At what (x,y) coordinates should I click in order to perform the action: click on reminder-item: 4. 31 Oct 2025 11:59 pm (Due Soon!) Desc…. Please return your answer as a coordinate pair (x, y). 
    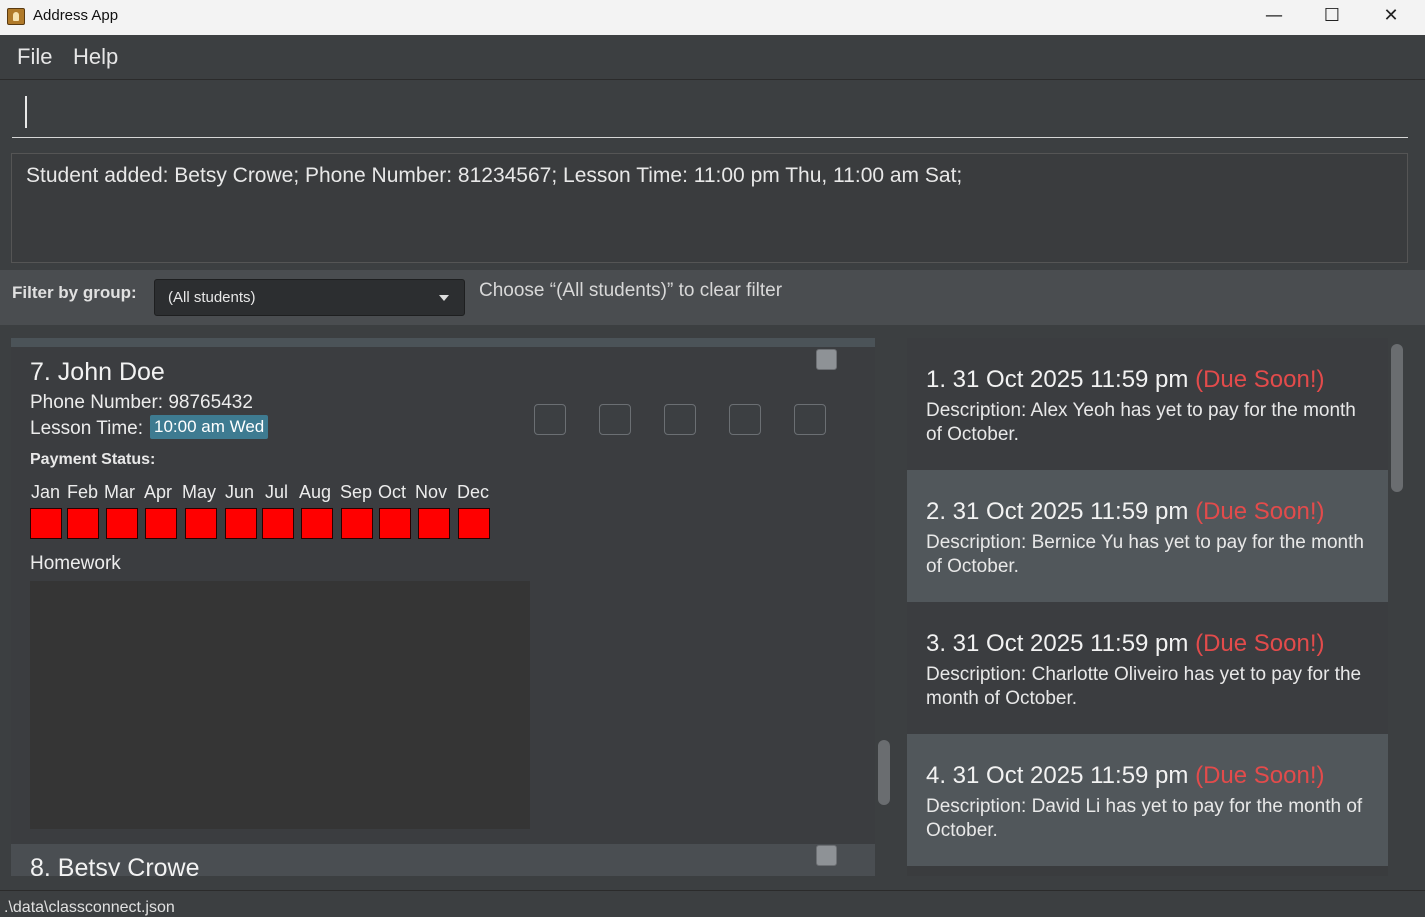
    Looking at the image, I should click on (1147, 800).